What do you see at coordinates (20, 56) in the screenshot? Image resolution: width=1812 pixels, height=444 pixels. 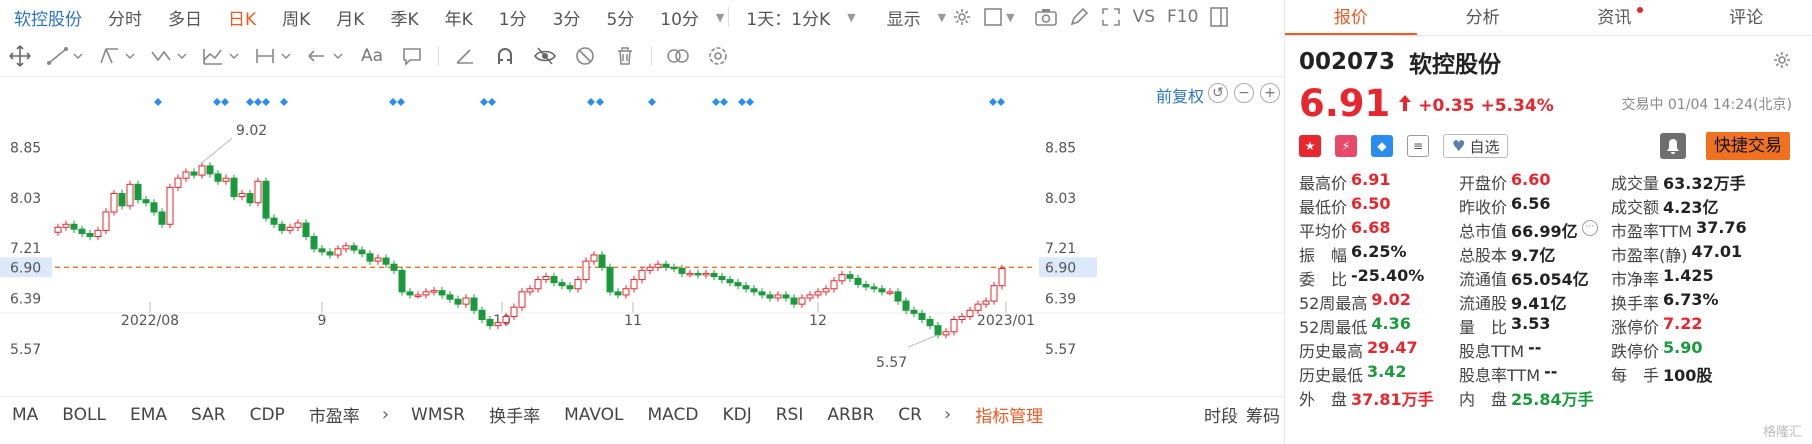 I see `move-icon` at bounding box center [20, 56].